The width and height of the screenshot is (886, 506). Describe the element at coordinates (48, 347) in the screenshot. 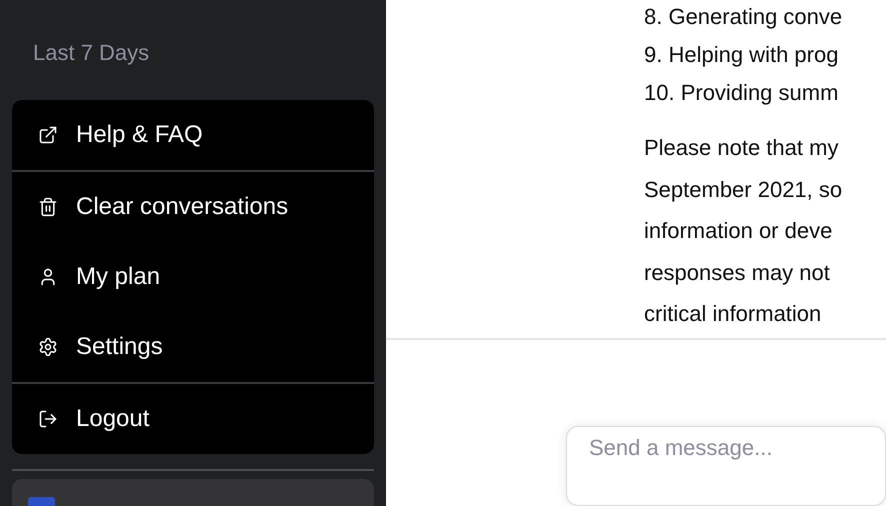

I see `settings-icon` at that location.